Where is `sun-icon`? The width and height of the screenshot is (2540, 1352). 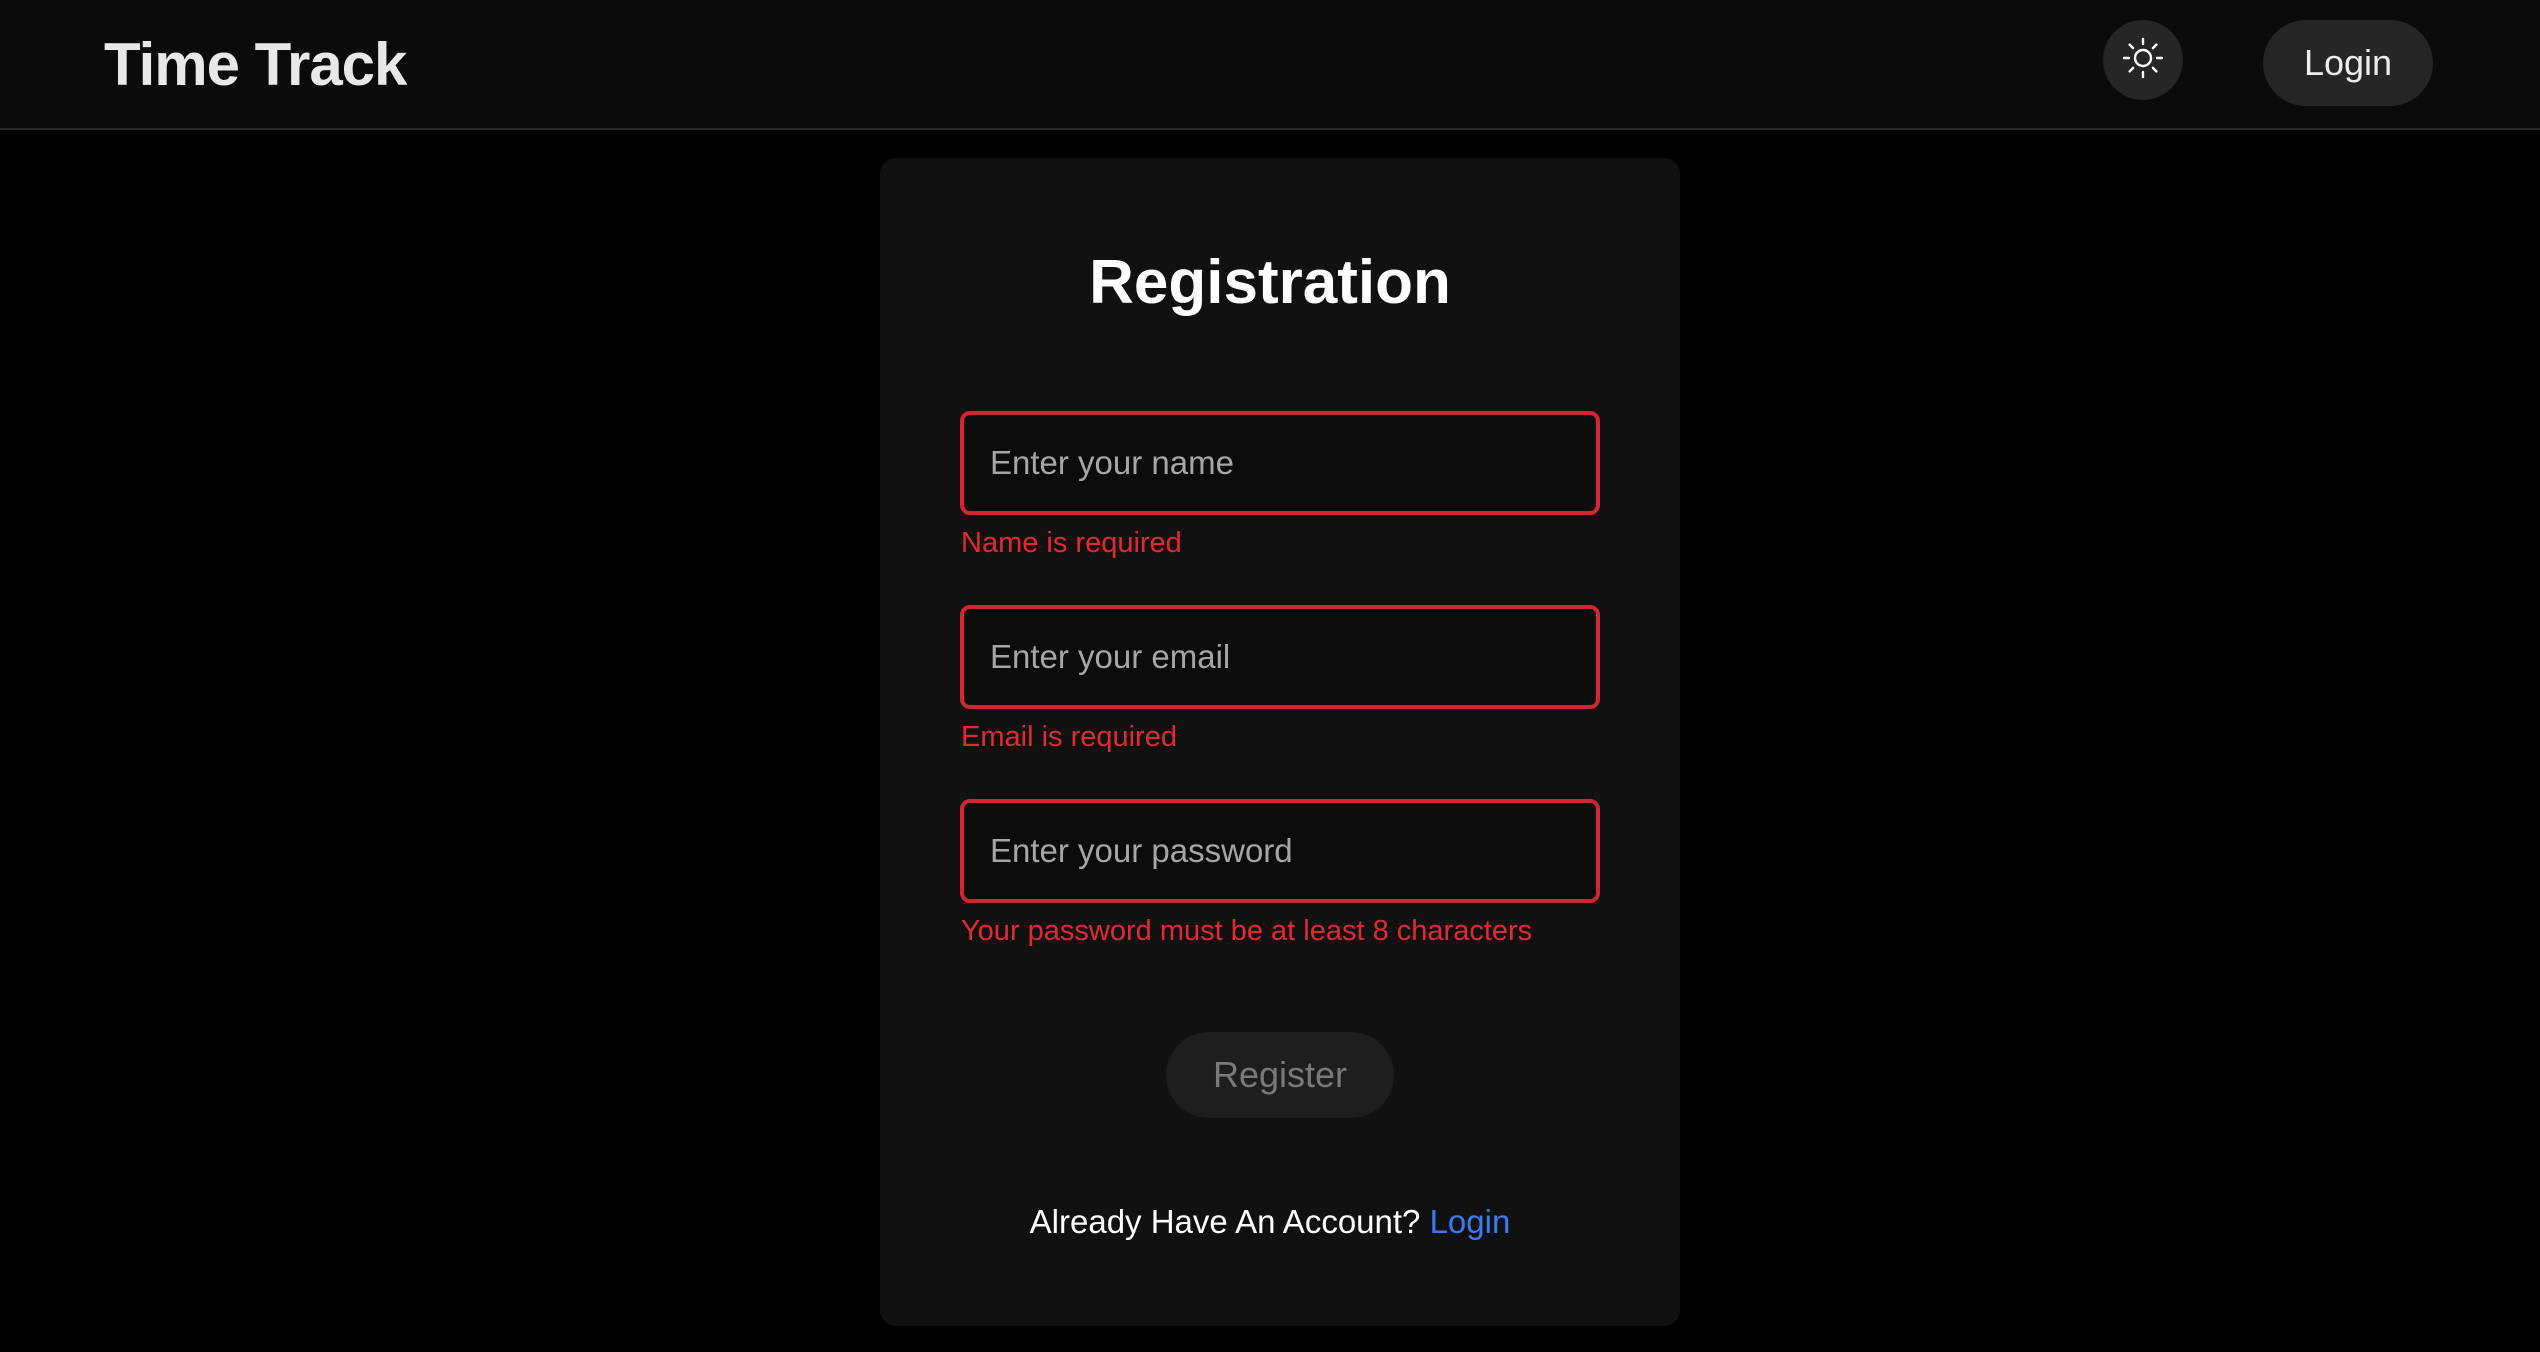 sun-icon is located at coordinates (2143, 60).